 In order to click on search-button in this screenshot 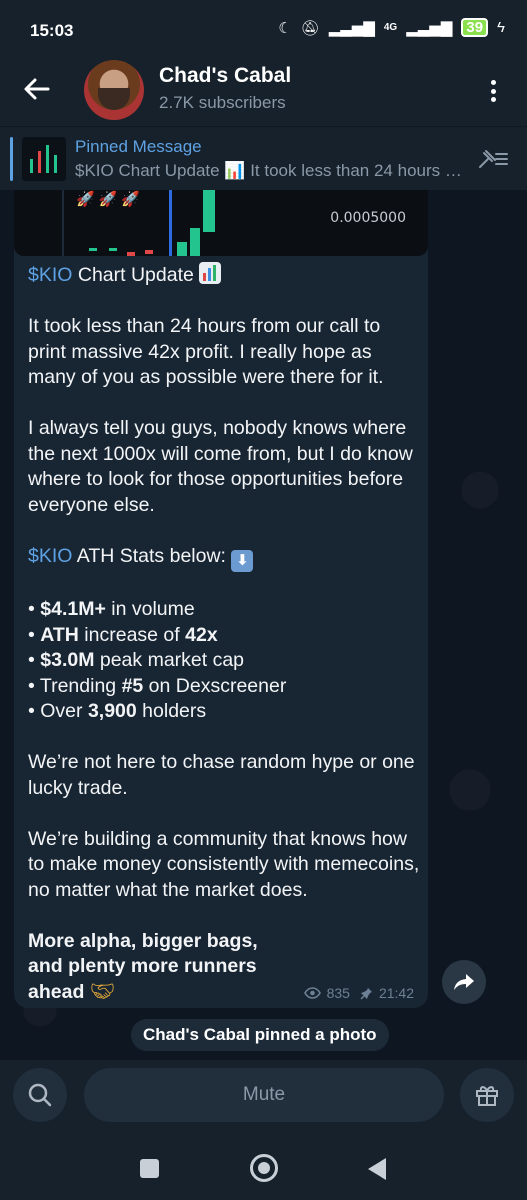, I will do `click(40, 1095)`.